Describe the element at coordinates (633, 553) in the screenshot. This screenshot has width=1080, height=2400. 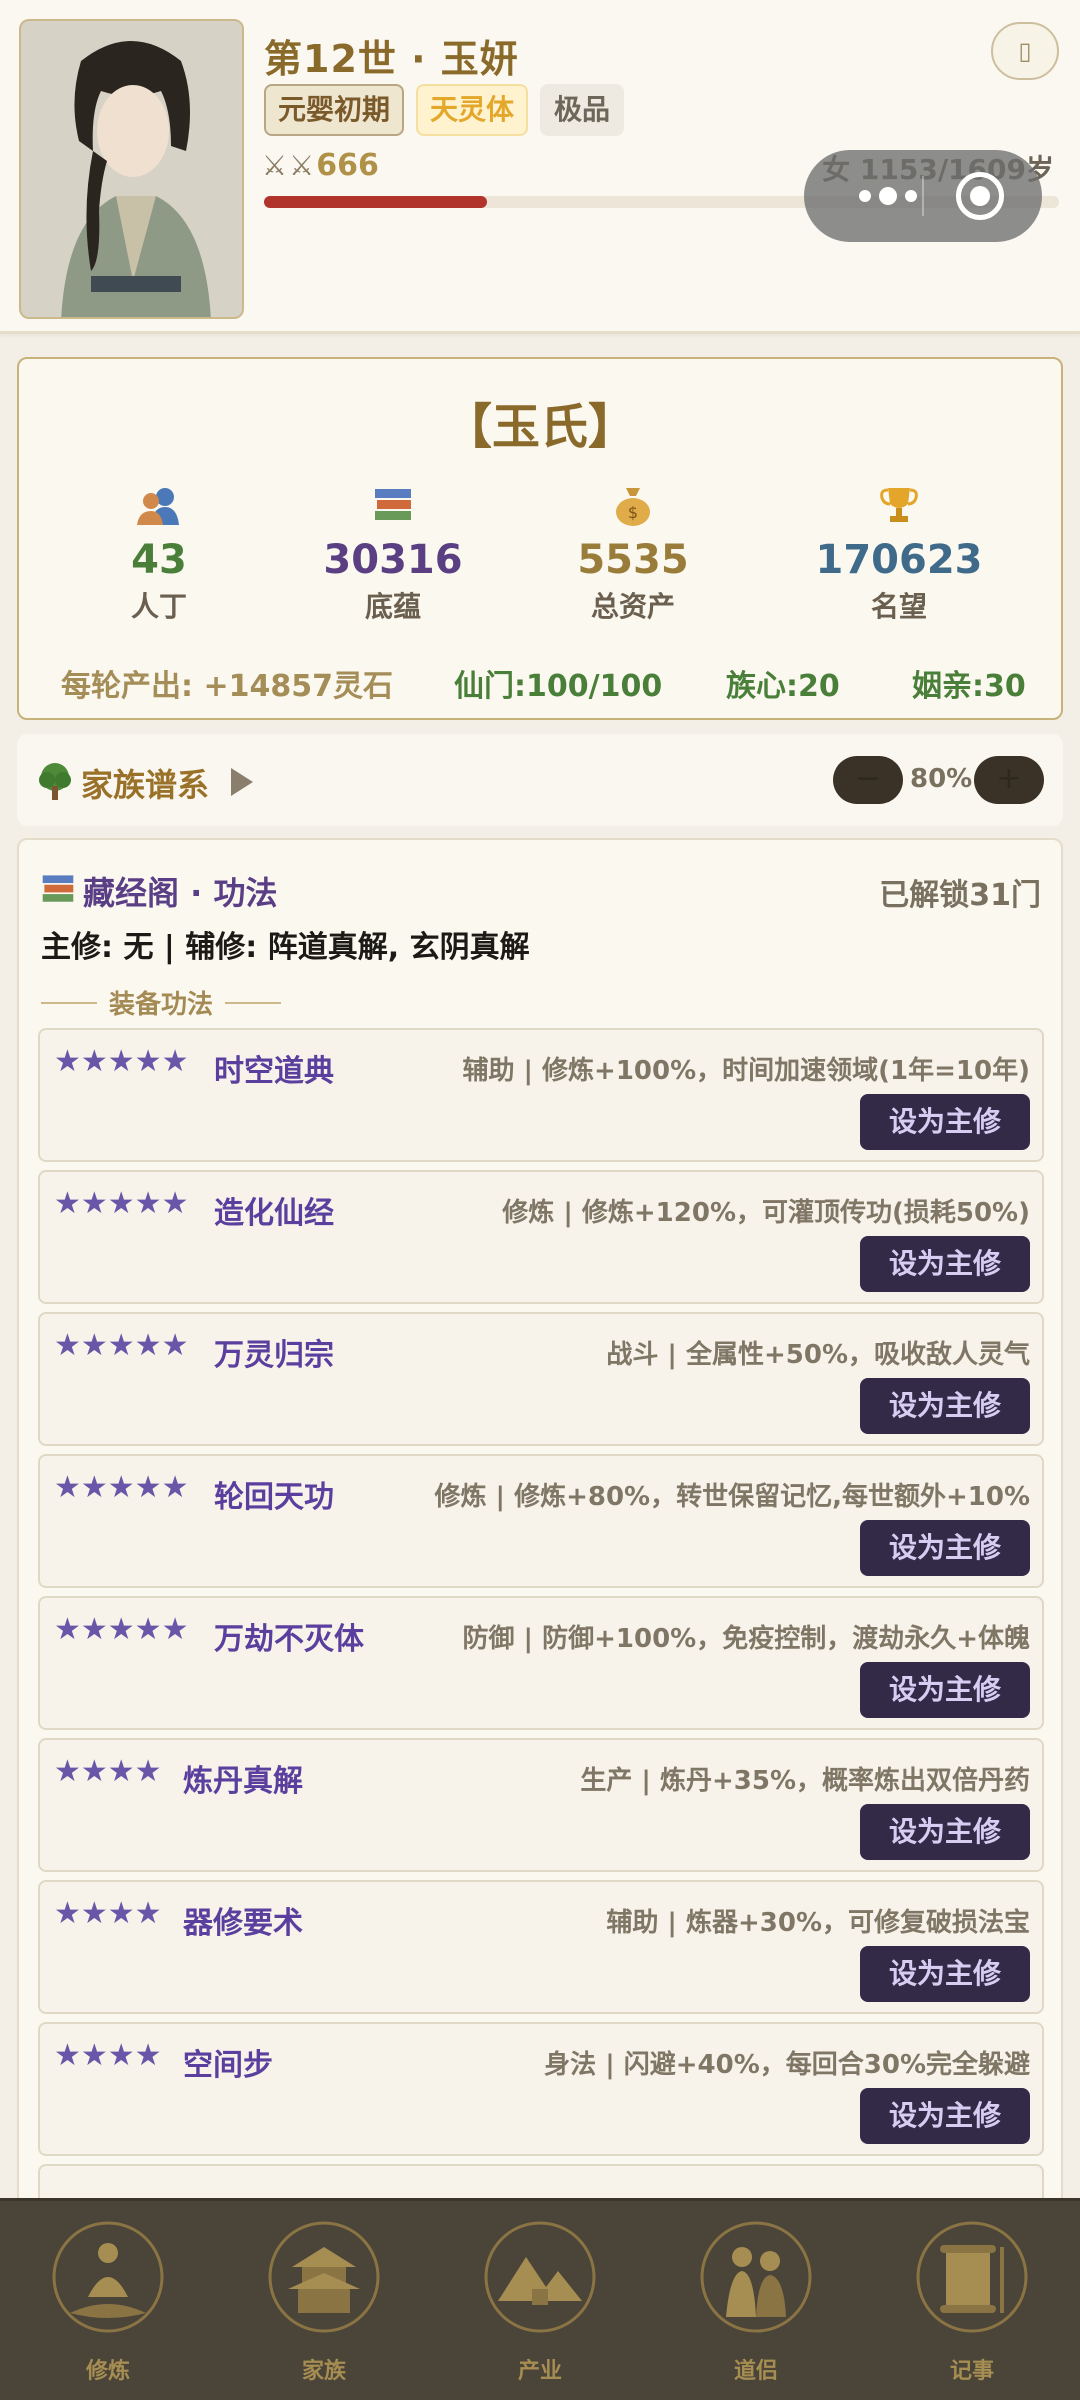
I see `stat-assets: $ 5535 总资产` at that location.